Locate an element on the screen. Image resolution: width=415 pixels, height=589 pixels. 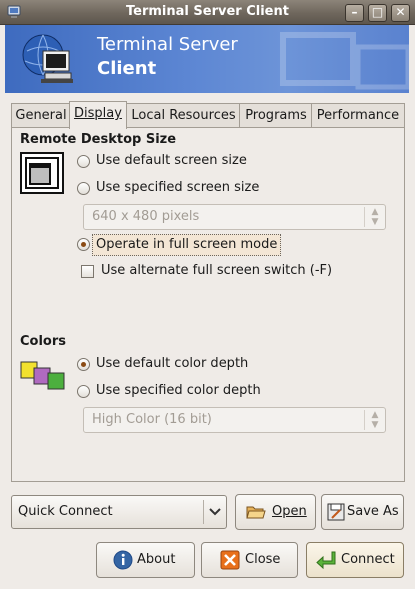
banner-title-line1: Terminal Server is located at coordinates (167, 44).